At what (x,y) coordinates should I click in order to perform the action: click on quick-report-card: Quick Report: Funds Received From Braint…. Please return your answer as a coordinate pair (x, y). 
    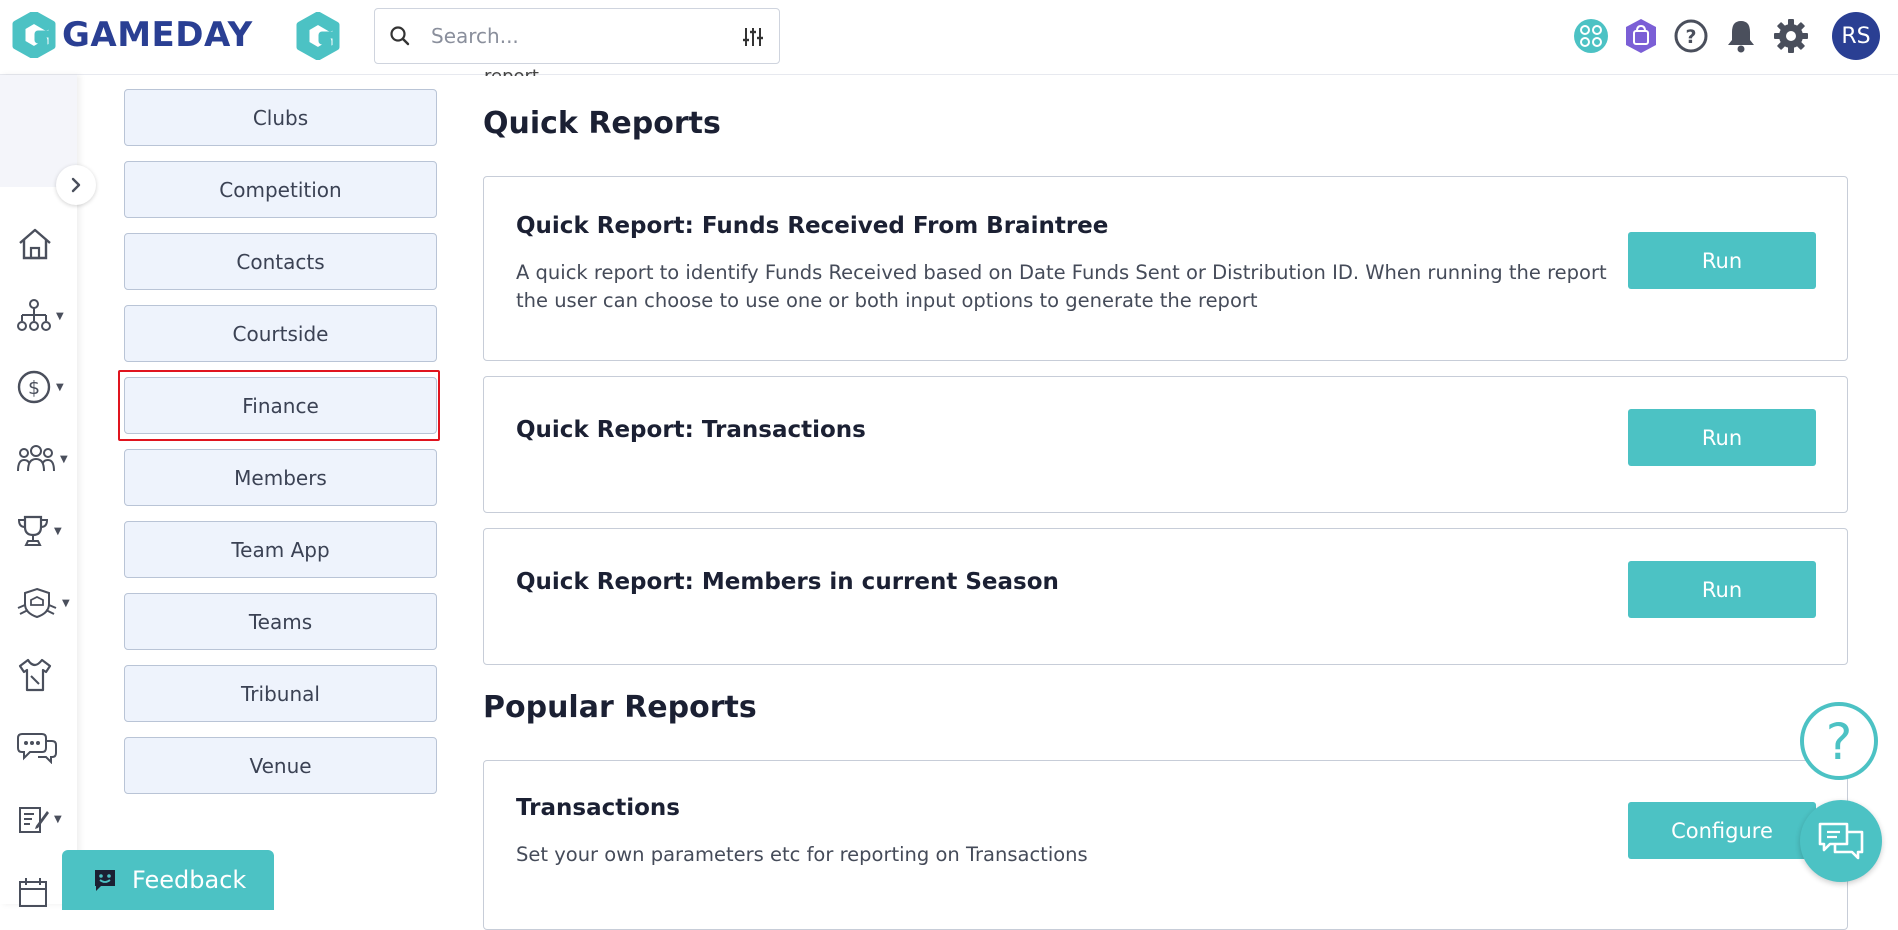
    Looking at the image, I should click on (1165, 268).